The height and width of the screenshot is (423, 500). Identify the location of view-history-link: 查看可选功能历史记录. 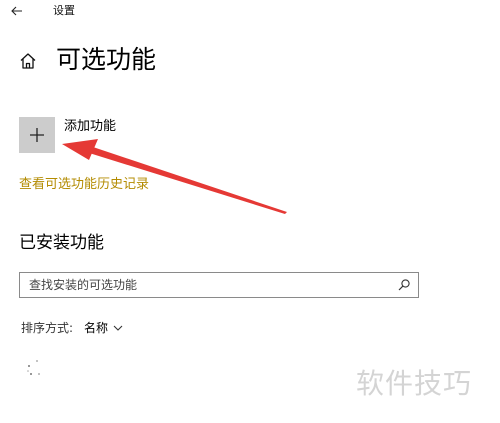
(84, 184).